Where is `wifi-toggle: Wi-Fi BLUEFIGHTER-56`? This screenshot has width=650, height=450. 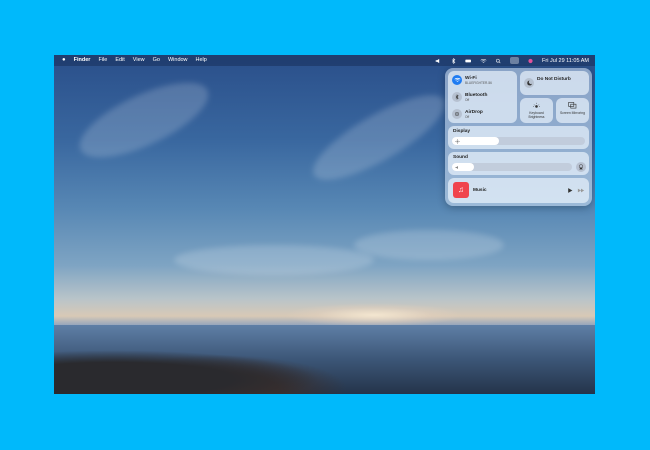
wifi-toggle: Wi-Fi BLUEFIGHTER-56 is located at coordinates (472, 80).